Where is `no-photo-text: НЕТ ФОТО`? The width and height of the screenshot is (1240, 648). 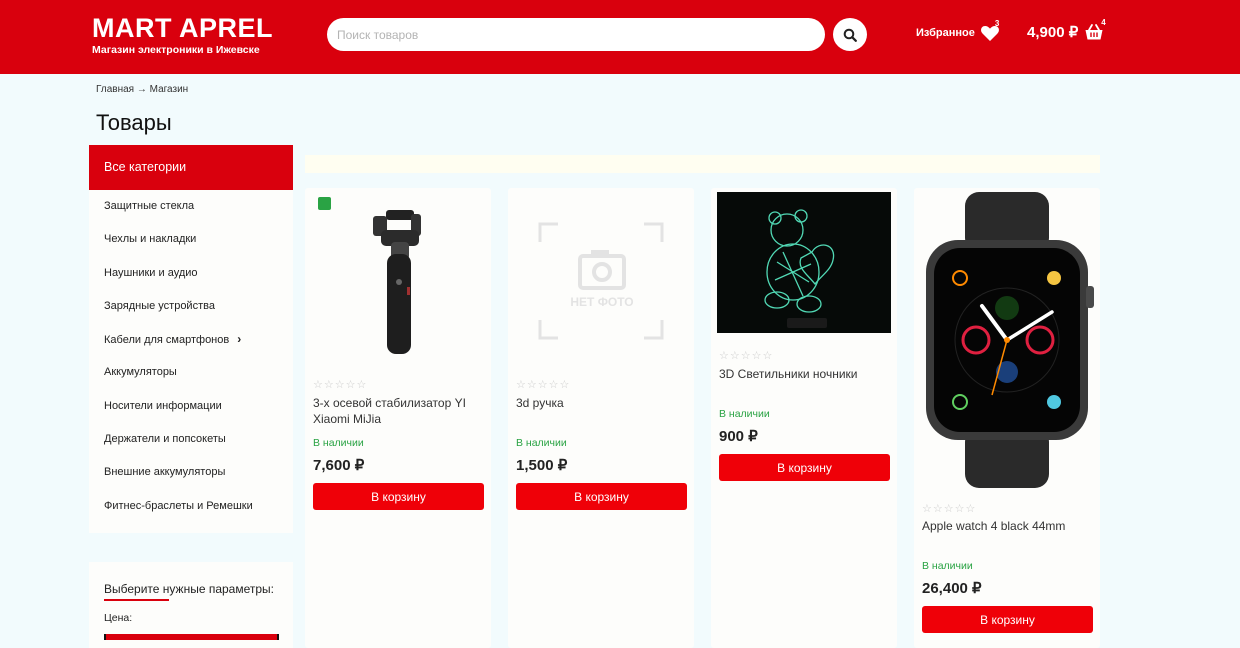 no-photo-text: НЕТ ФОТО is located at coordinates (601, 302).